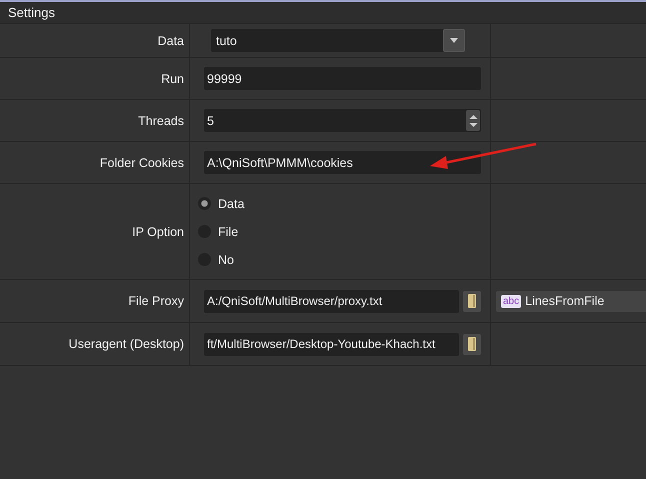  Describe the element at coordinates (231, 203) in the screenshot. I see `radio-label: Data` at that location.